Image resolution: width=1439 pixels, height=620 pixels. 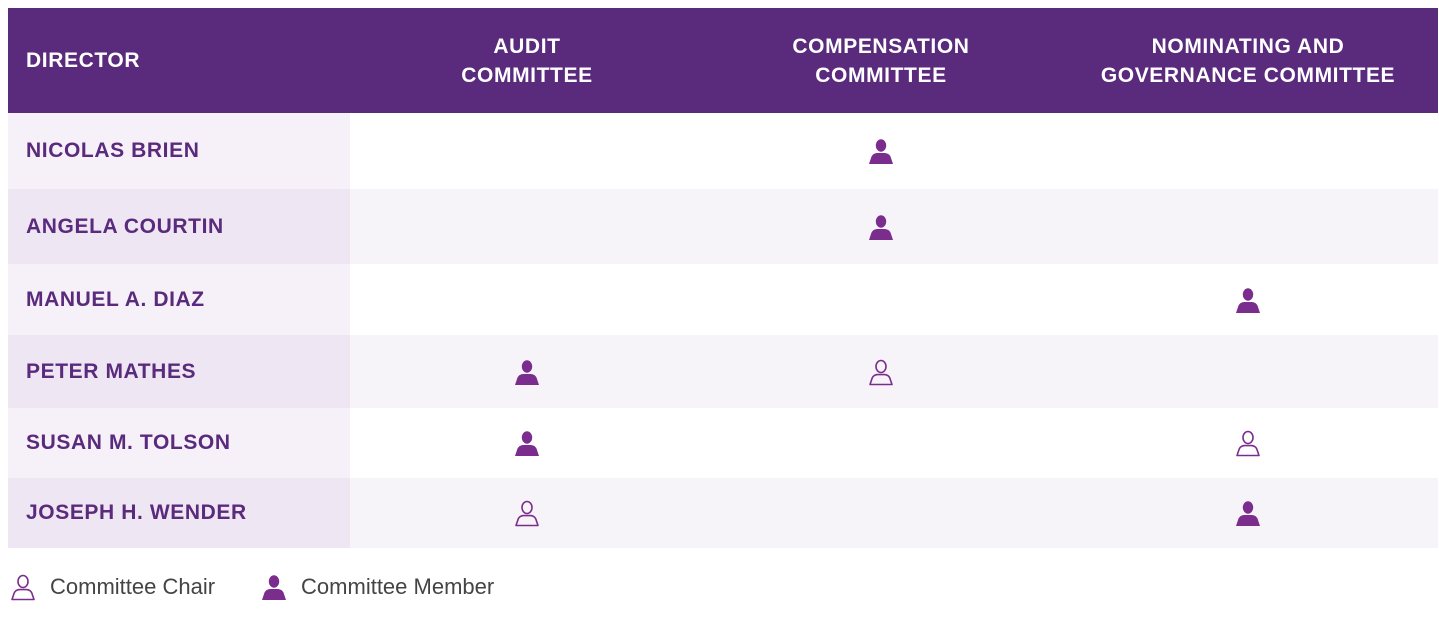 What do you see at coordinates (179, 371) in the screenshot?
I see `director-name: PETER MATHES` at bounding box center [179, 371].